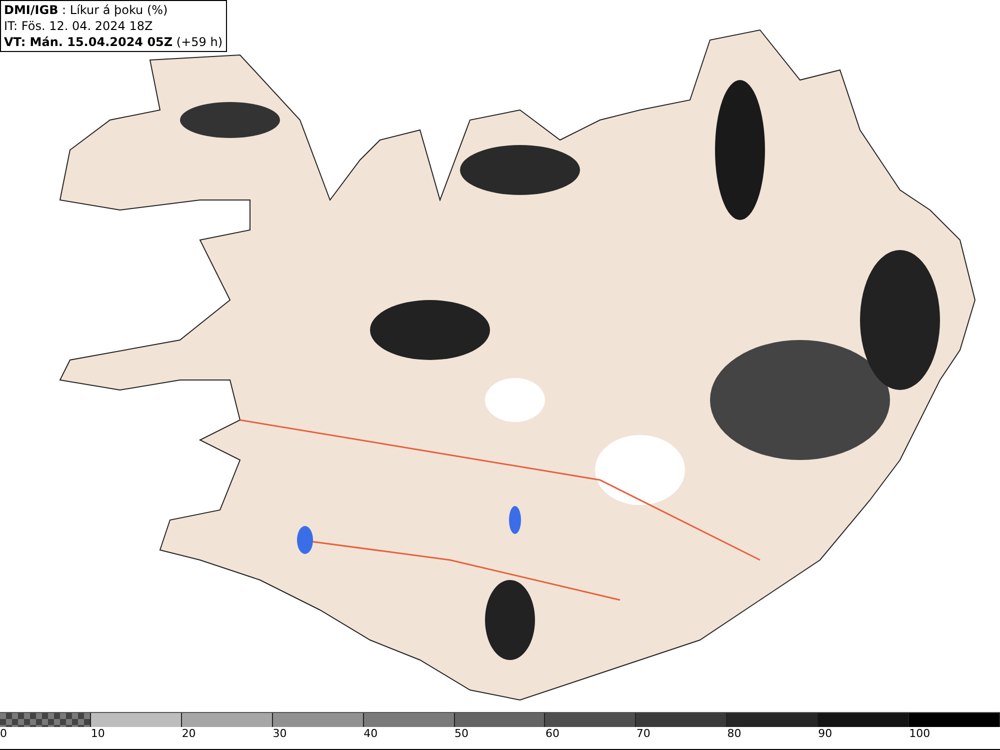 The image size is (1000, 750). Describe the element at coordinates (113, 42) in the screenshot. I see `map-info-line: VT: Mán. 15.04.2024 05Z (+59 h)` at that location.